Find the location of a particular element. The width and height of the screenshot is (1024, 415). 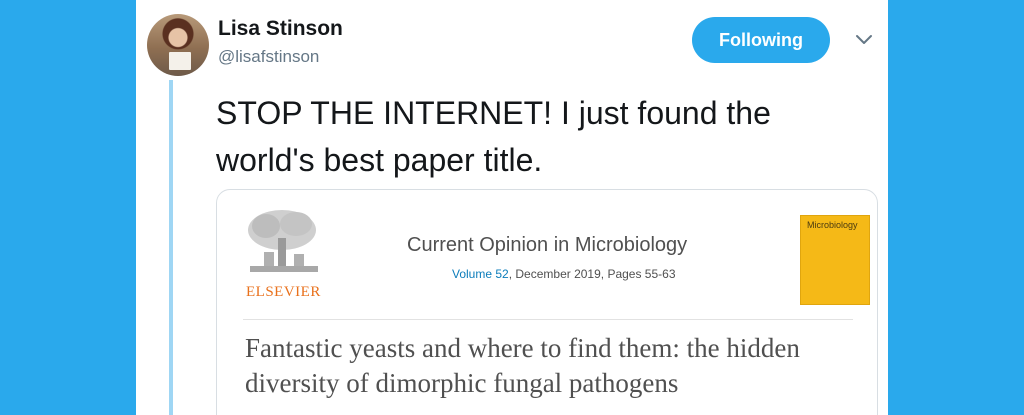

user-handle: @lisafstinson is located at coordinates (268, 57).